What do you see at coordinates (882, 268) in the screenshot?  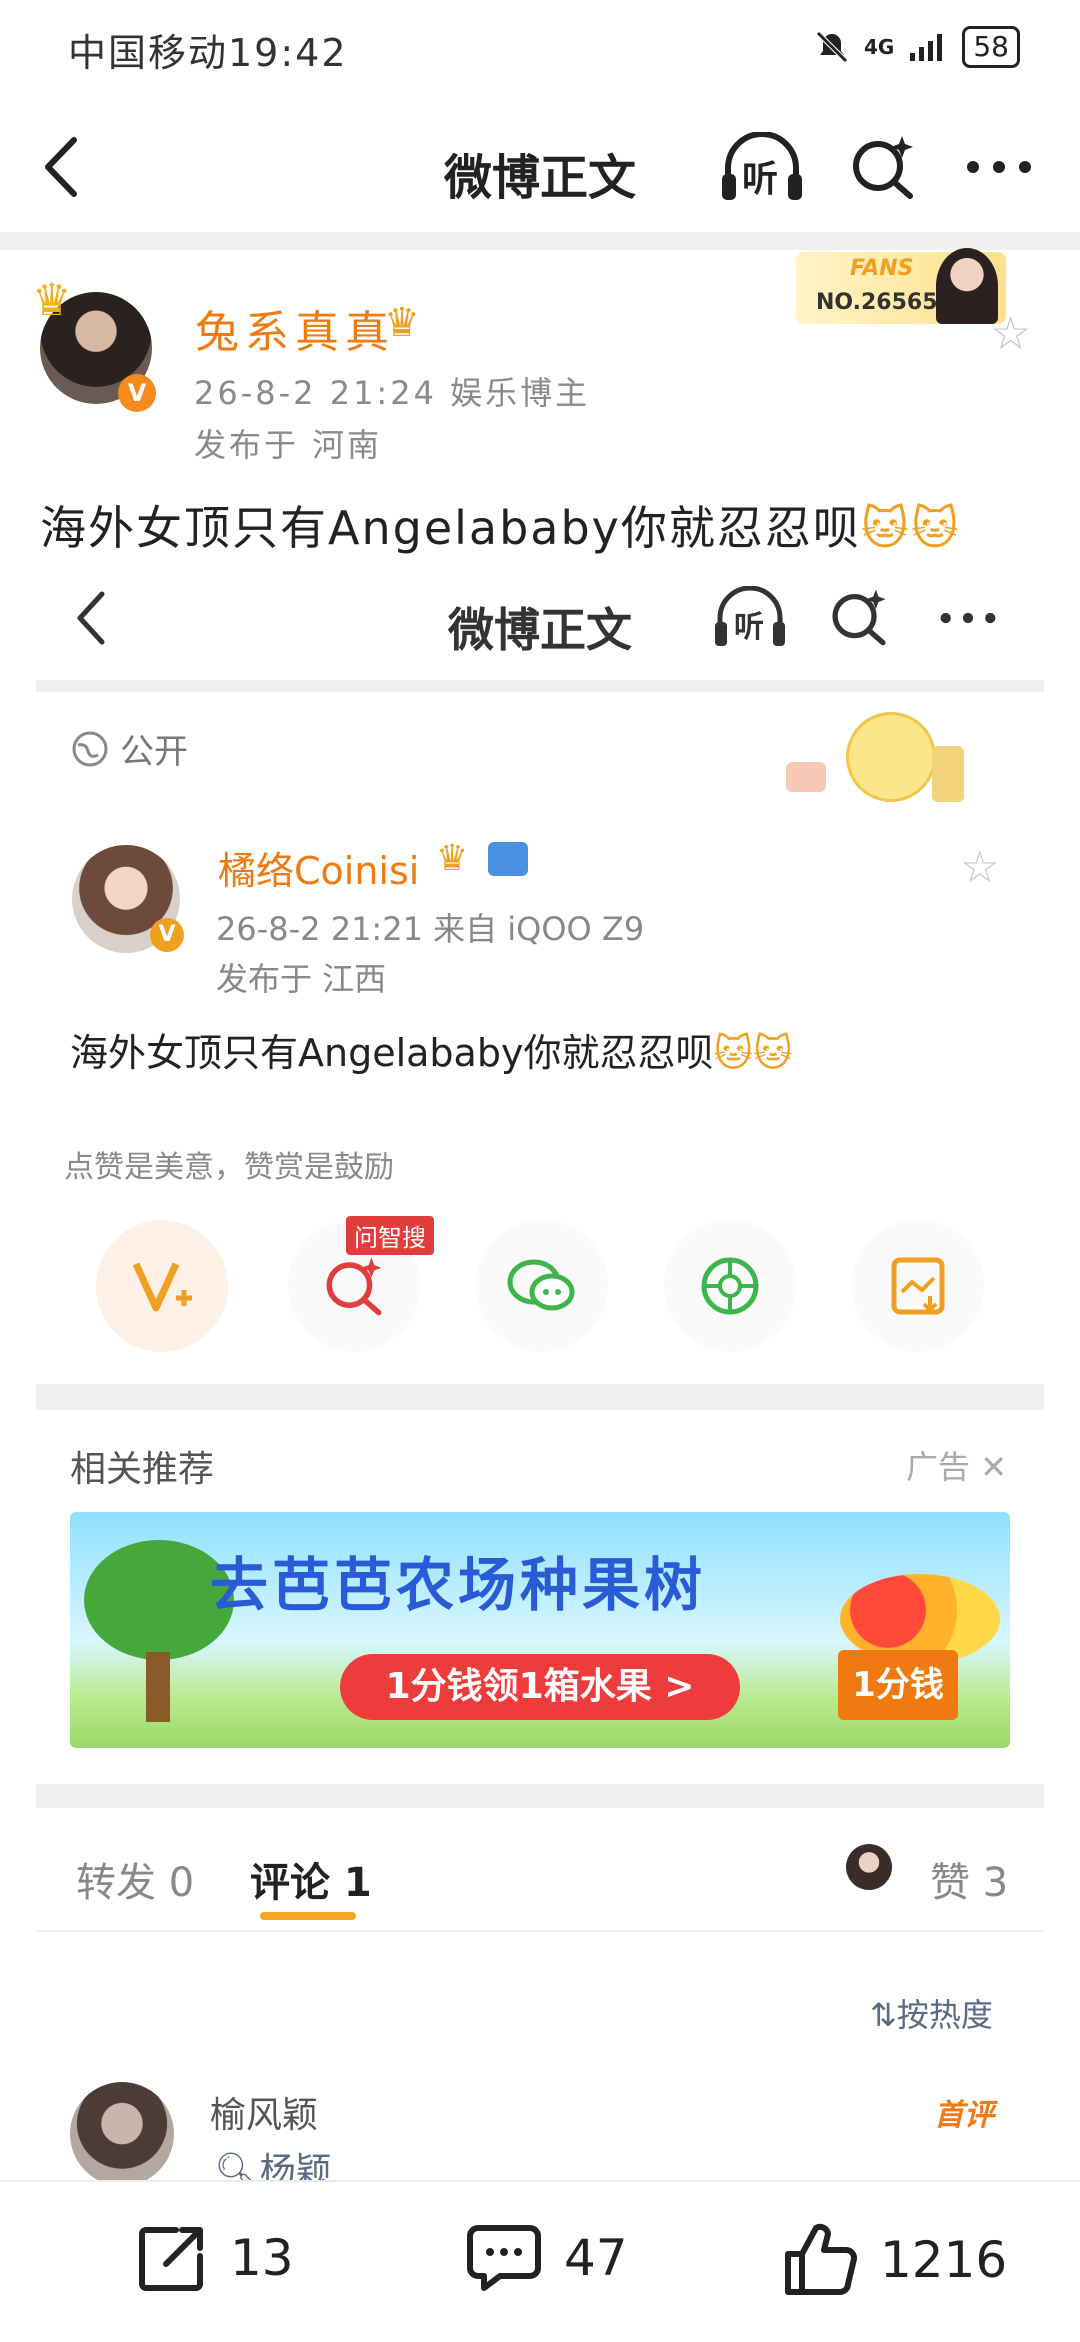 I see `fans-badge-title: FANS` at bounding box center [882, 268].